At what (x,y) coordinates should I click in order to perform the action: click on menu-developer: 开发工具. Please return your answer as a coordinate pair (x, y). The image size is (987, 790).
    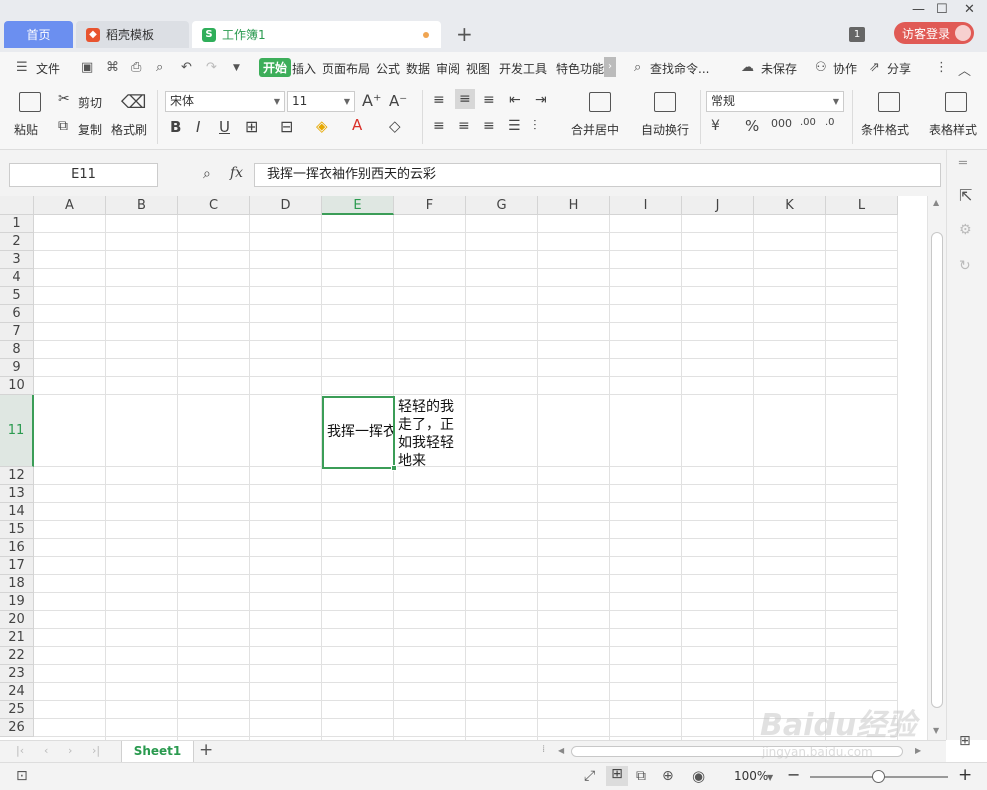
    Looking at the image, I should click on (523, 68).